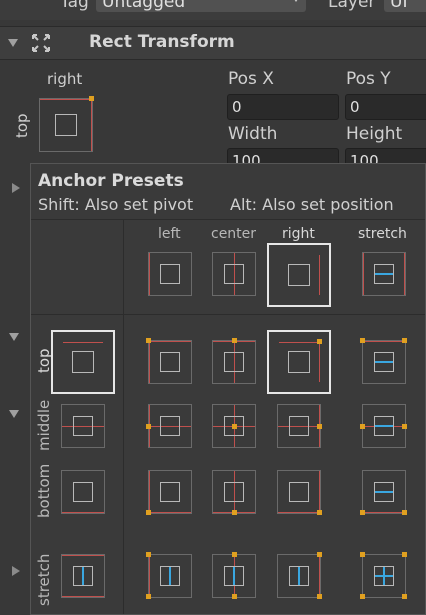  I want to click on preset-top-left, so click(169, 361).